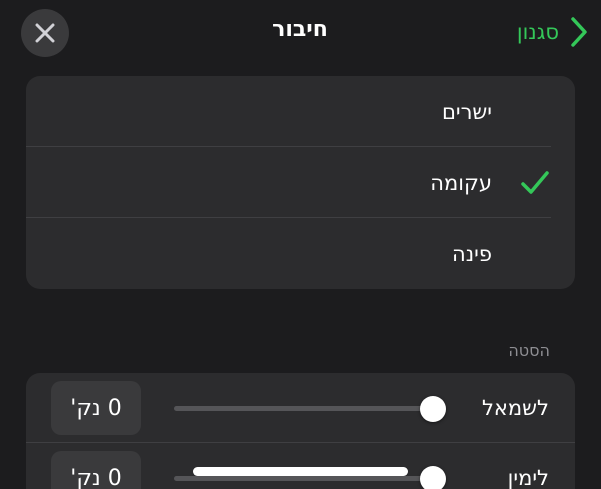 This screenshot has width=601, height=489. Describe the element at coordinates (304, 408) in the screenshot. I see `left-offset-slider-track` at that location.